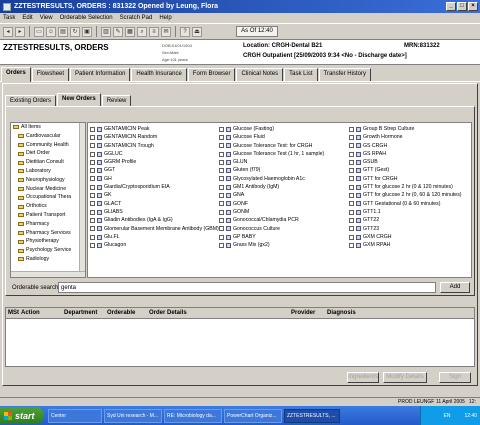 The width and height of the screenshot is (480, 425). Describe the element at coordinates (154, 212) in the screenshot. I see `orderable-item: GLIABS` at that location.